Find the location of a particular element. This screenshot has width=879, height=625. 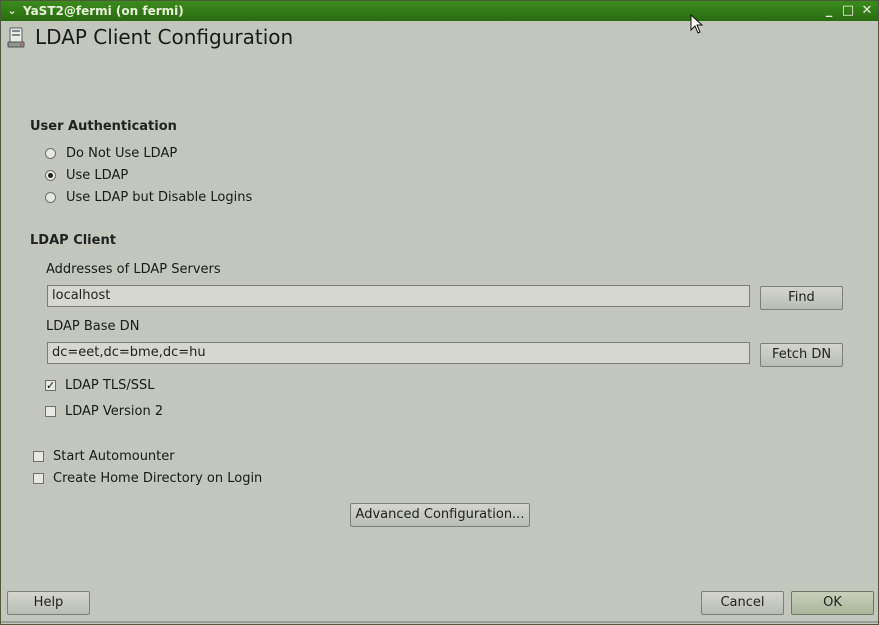

checkbox-indicator: ✓ is located at coordinates (50, 385).